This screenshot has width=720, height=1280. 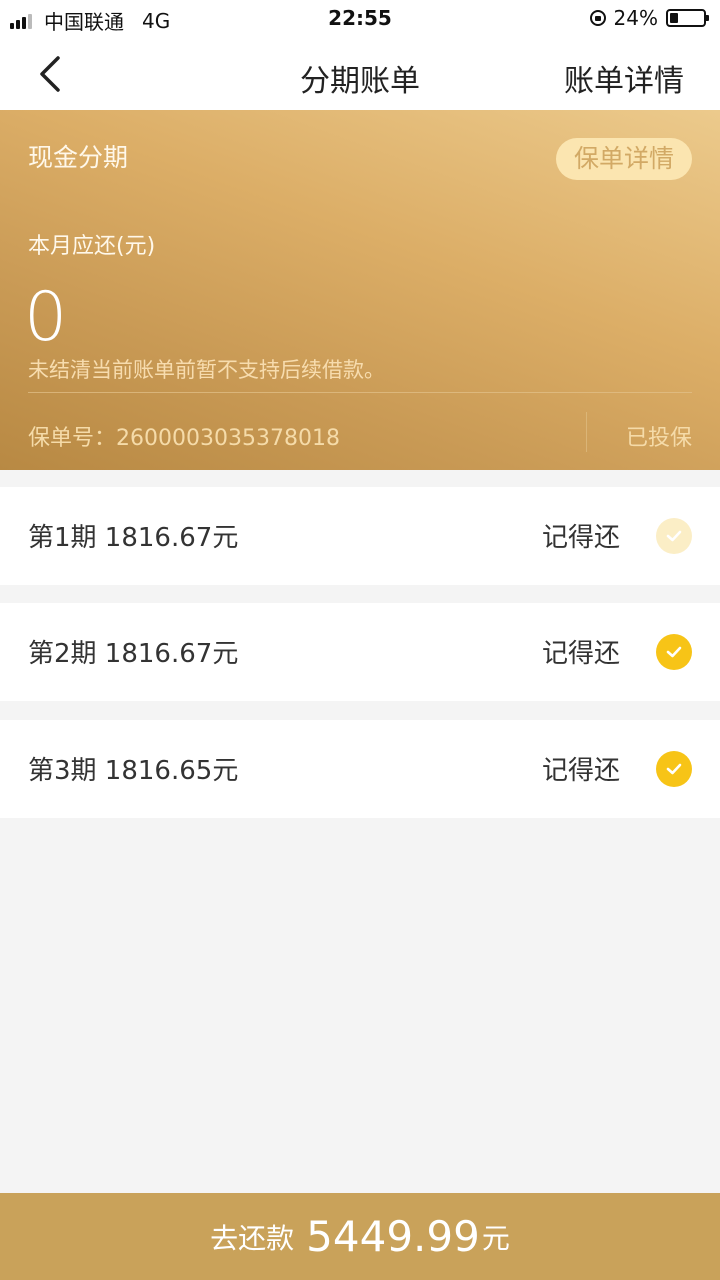 I want to click on installment-label: 第1期 1816.67元, so click(x=133, y=538).